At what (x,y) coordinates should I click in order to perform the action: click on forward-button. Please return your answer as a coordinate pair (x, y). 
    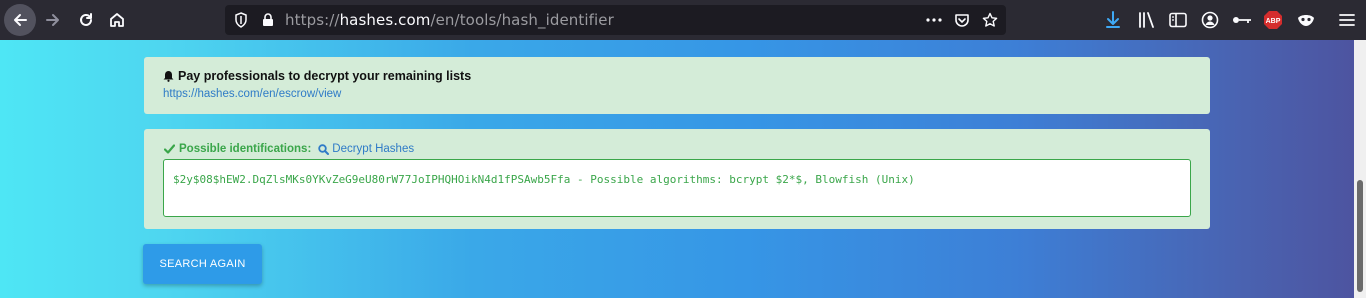
    Looking at the image, I should click on (53, 20).